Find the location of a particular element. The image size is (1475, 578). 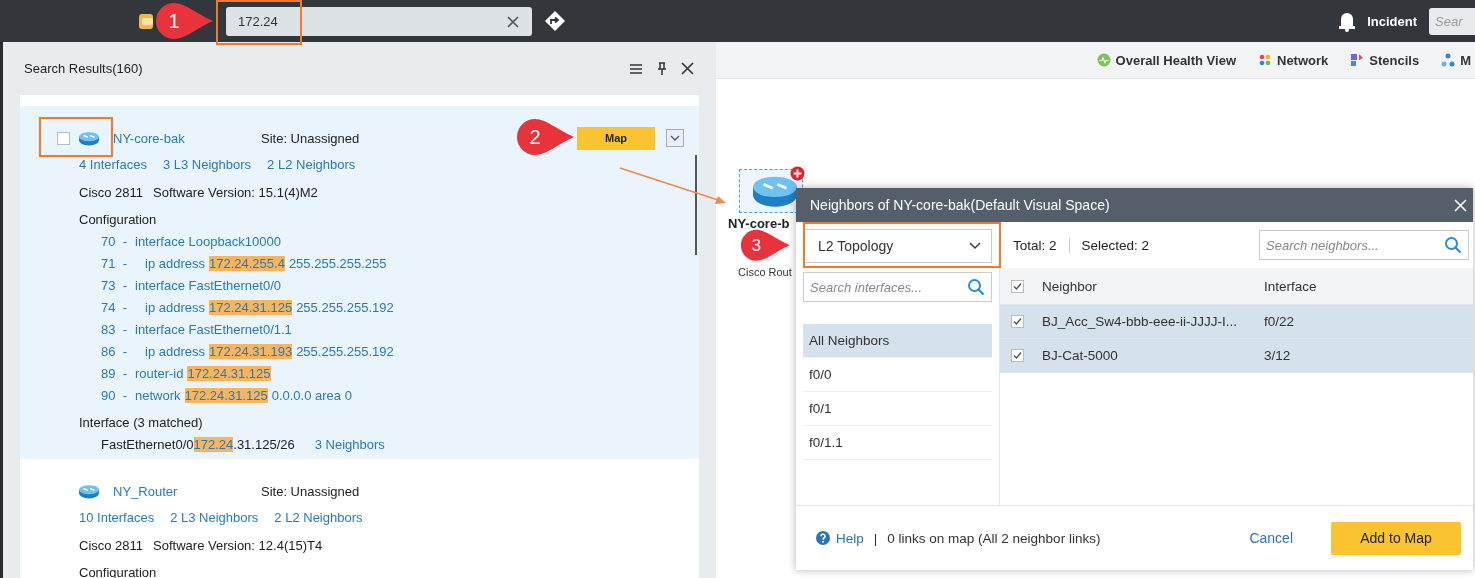

dropdown-button is located at coordinates (675, 138).